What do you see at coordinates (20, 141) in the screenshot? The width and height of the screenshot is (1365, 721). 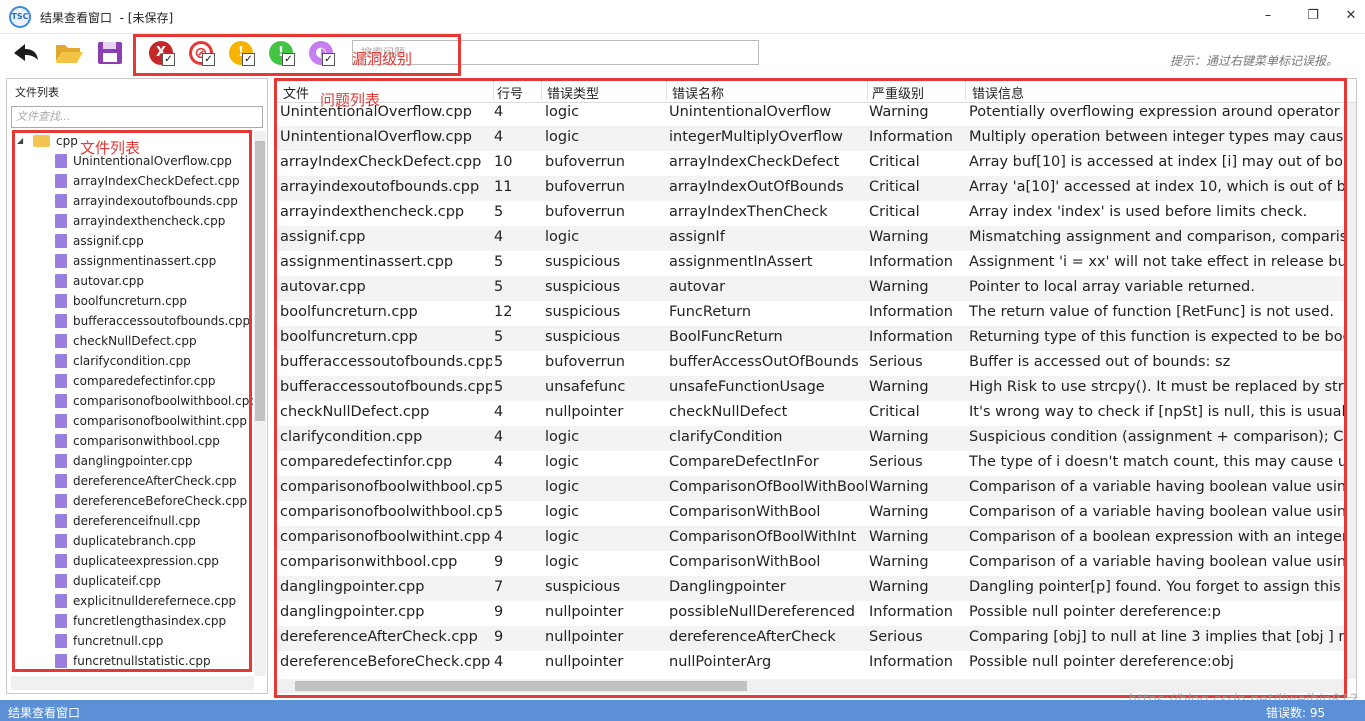 I see `expand-arrow-icon: ◢` at bounding box center [20, 141].